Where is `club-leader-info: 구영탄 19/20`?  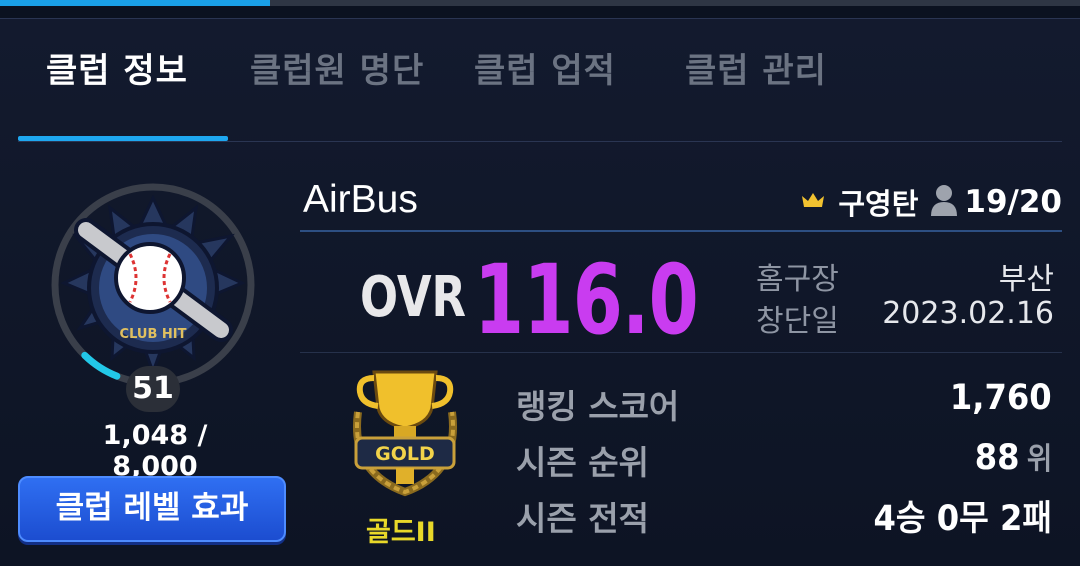 club-leader-info: 구영탄 19/20 is located at coordinates (931, 202).